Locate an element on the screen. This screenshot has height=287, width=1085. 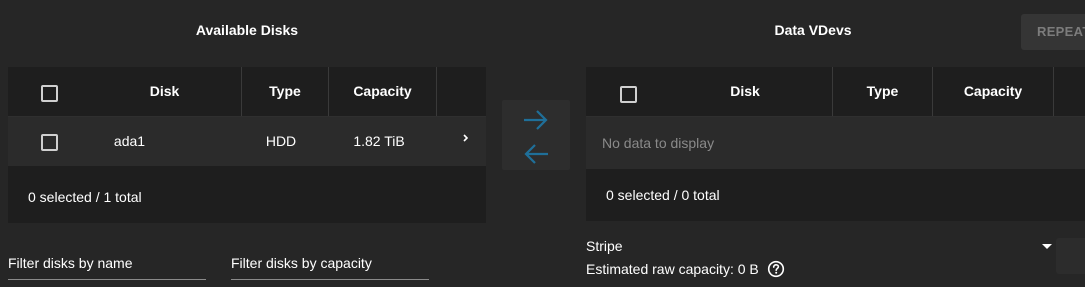
estimated-raw-capacity: Estimated raw capacity: 0 B is located at coordinates (685, 270).